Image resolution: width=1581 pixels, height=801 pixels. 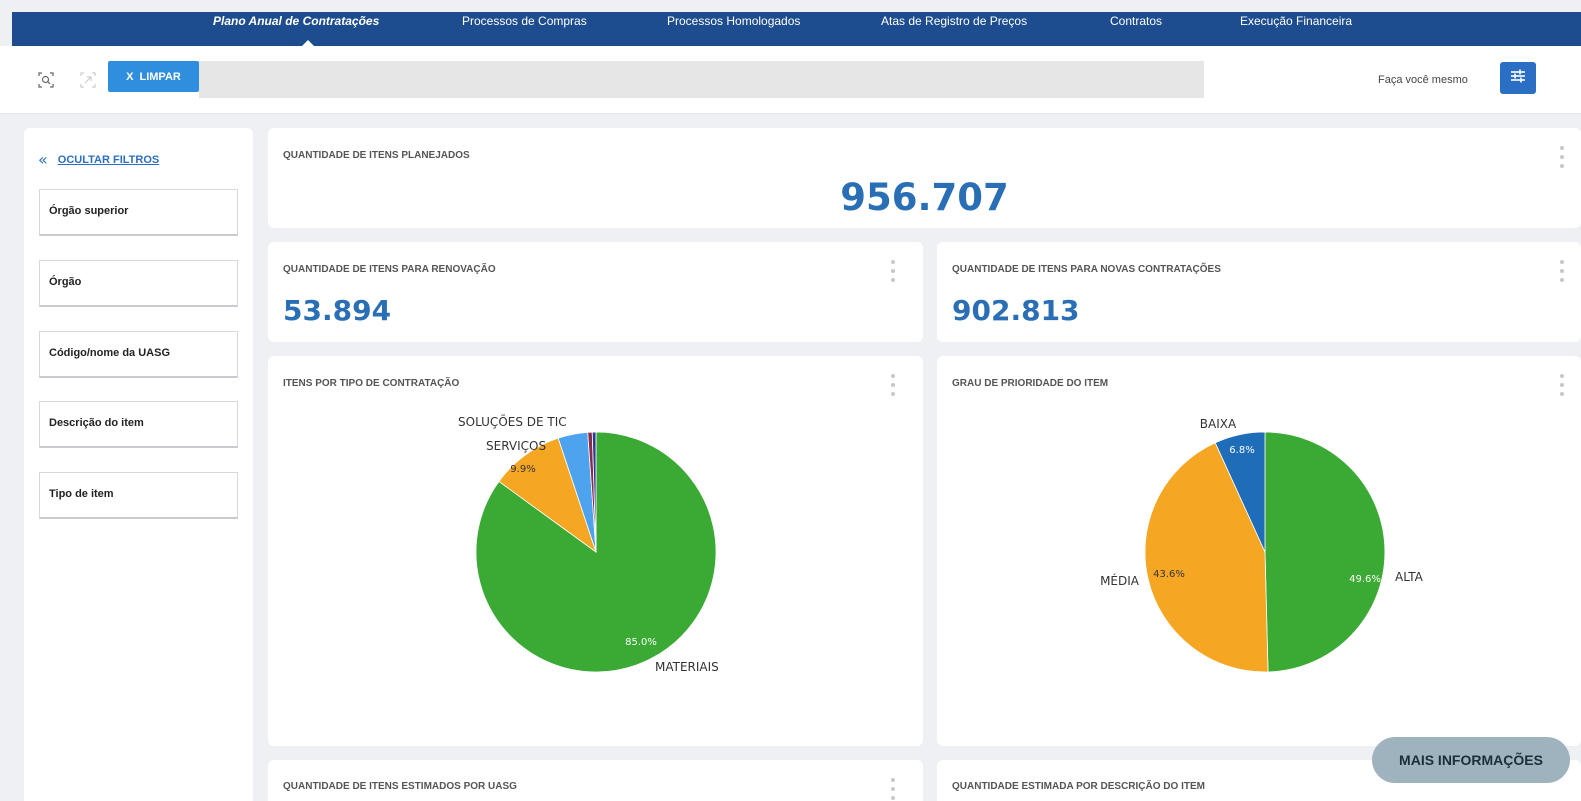 I want to click on diy-label: Faça você mesmo, so click(x=1423, y=80).